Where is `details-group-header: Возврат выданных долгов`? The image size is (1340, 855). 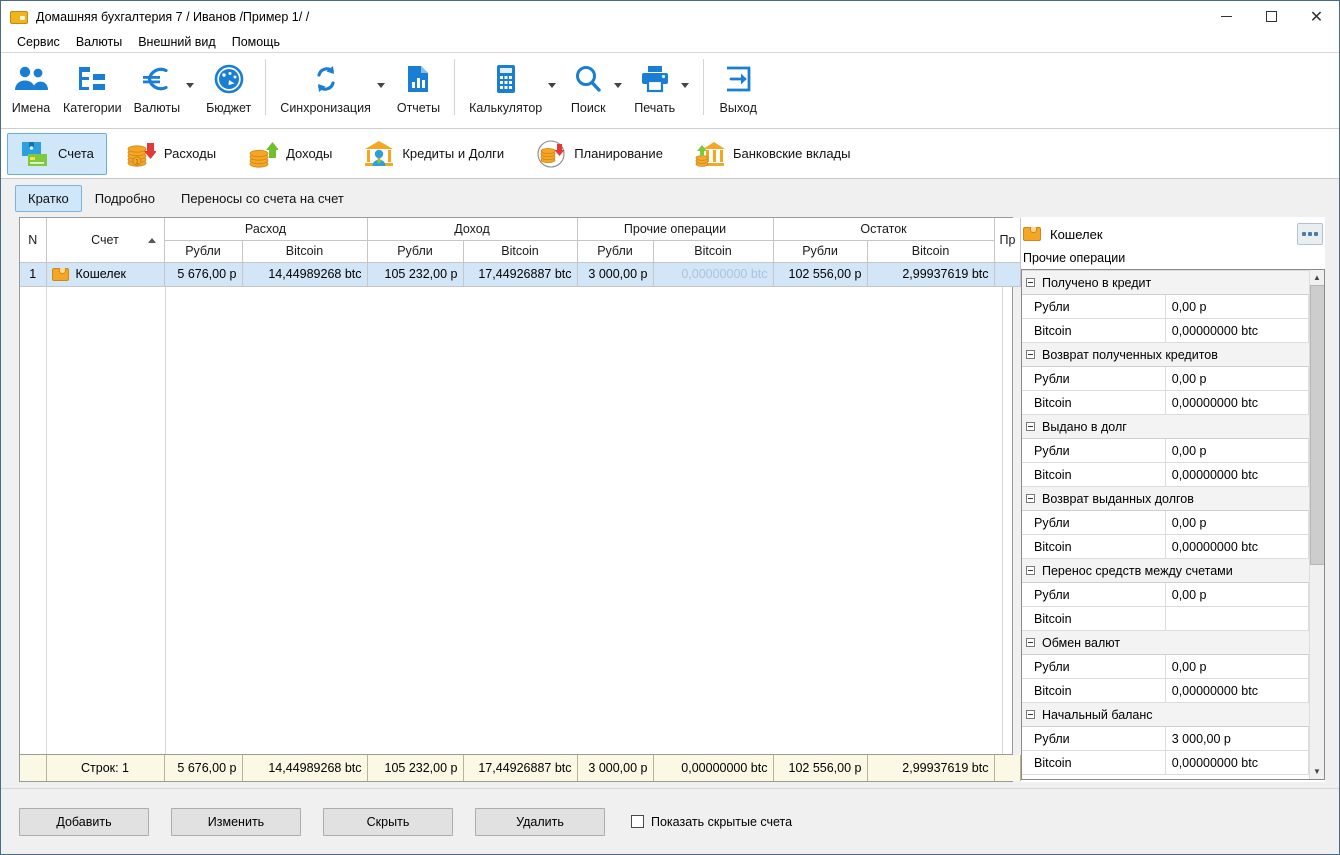
details-group-header: Возврат выданных долгов is located at coordinates (1165, 498).